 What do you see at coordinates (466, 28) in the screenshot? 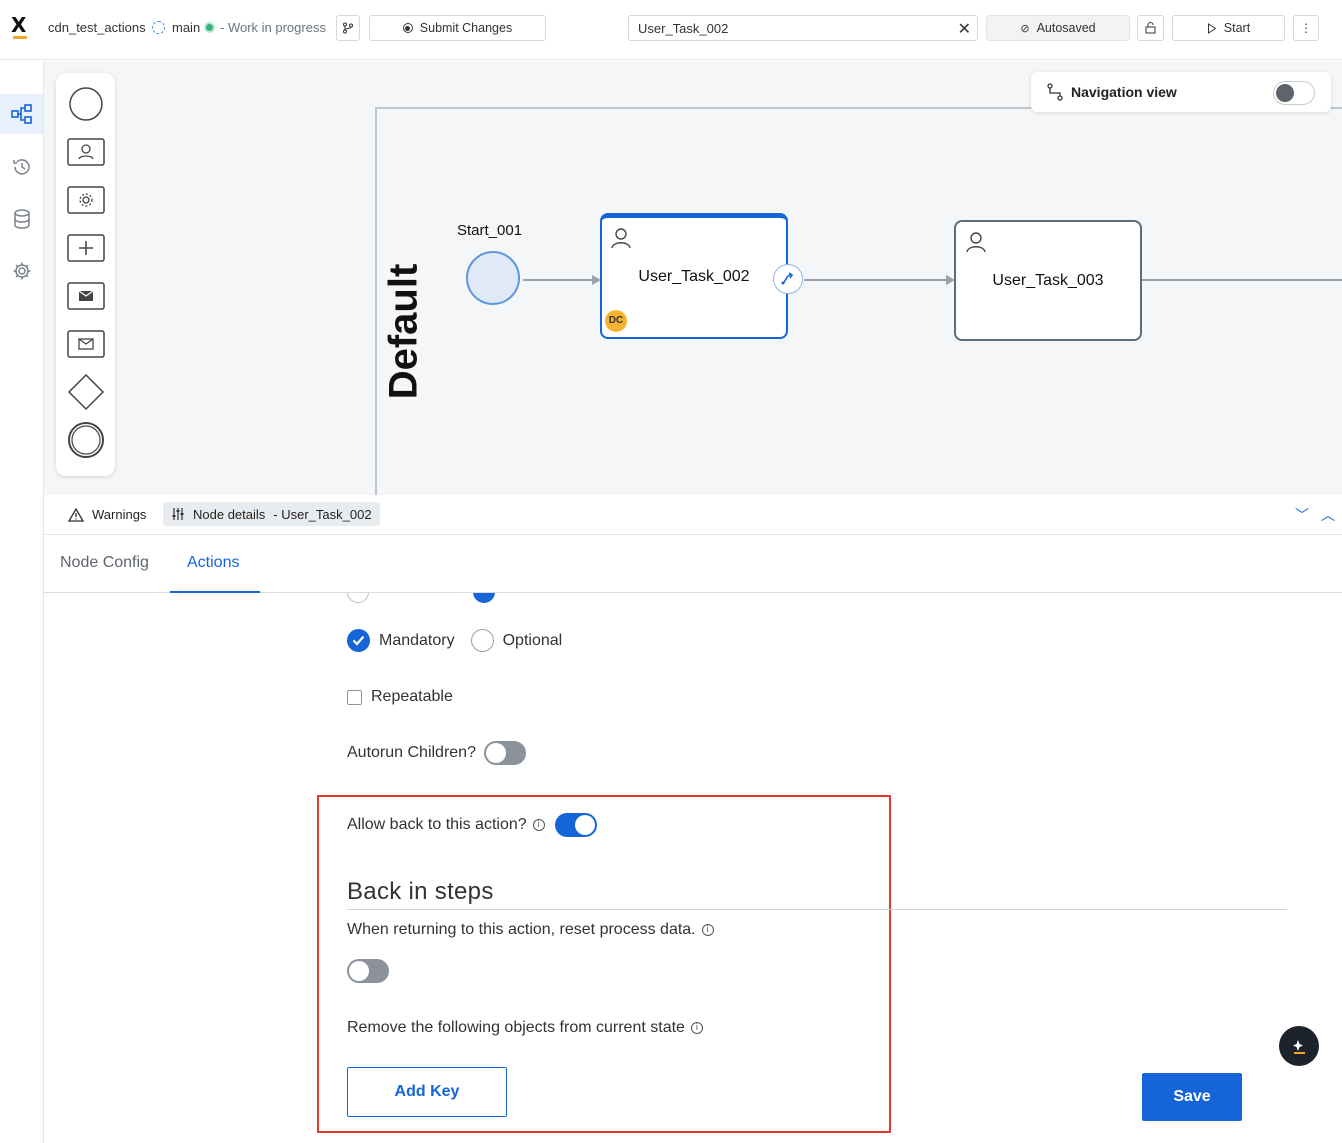
I see `submit-changes-label: Submit Changes` at bounding box center [466, 28].